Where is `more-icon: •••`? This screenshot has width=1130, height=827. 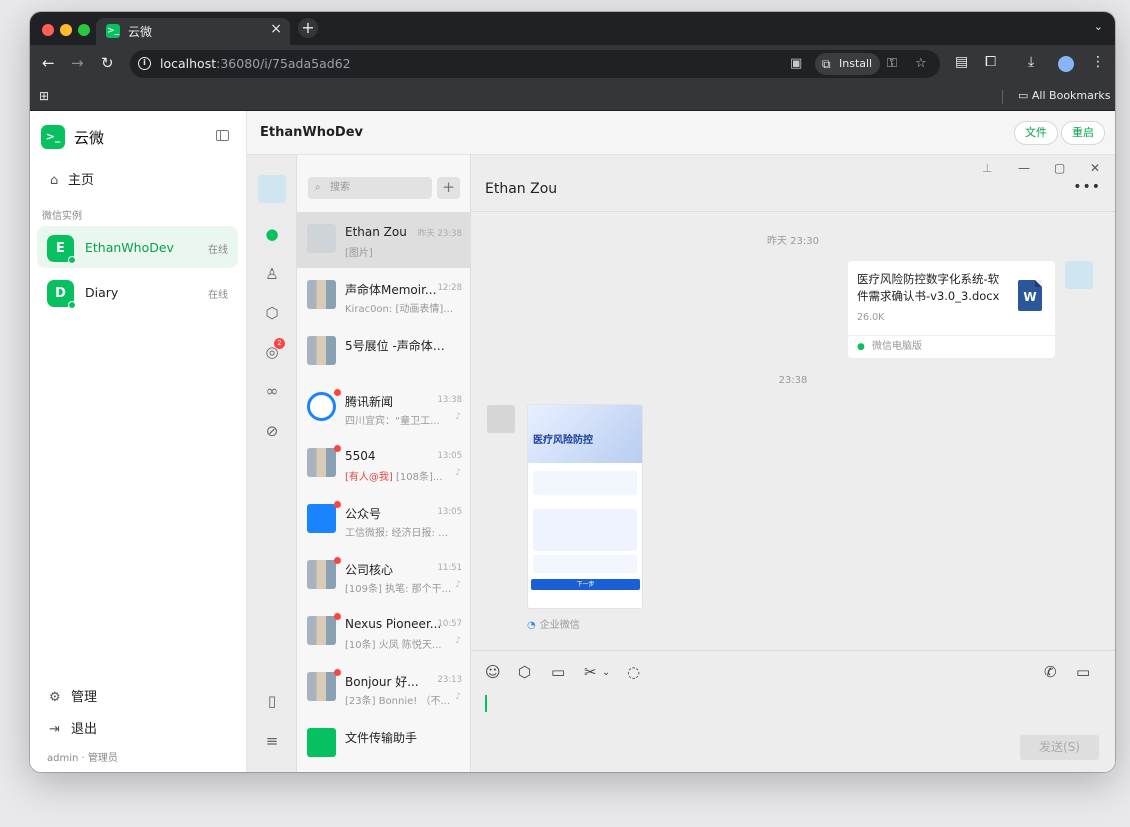 more-icon: ••• is located at coordinates (1087, 187).